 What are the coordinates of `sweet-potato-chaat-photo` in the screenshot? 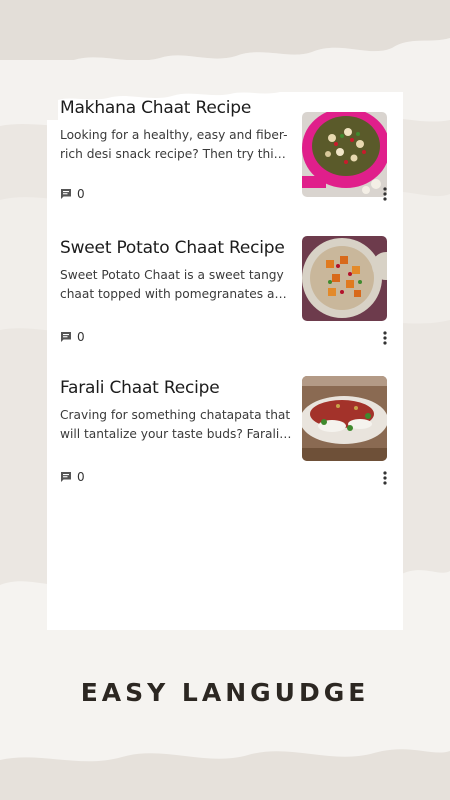 It's located at (344, 278).